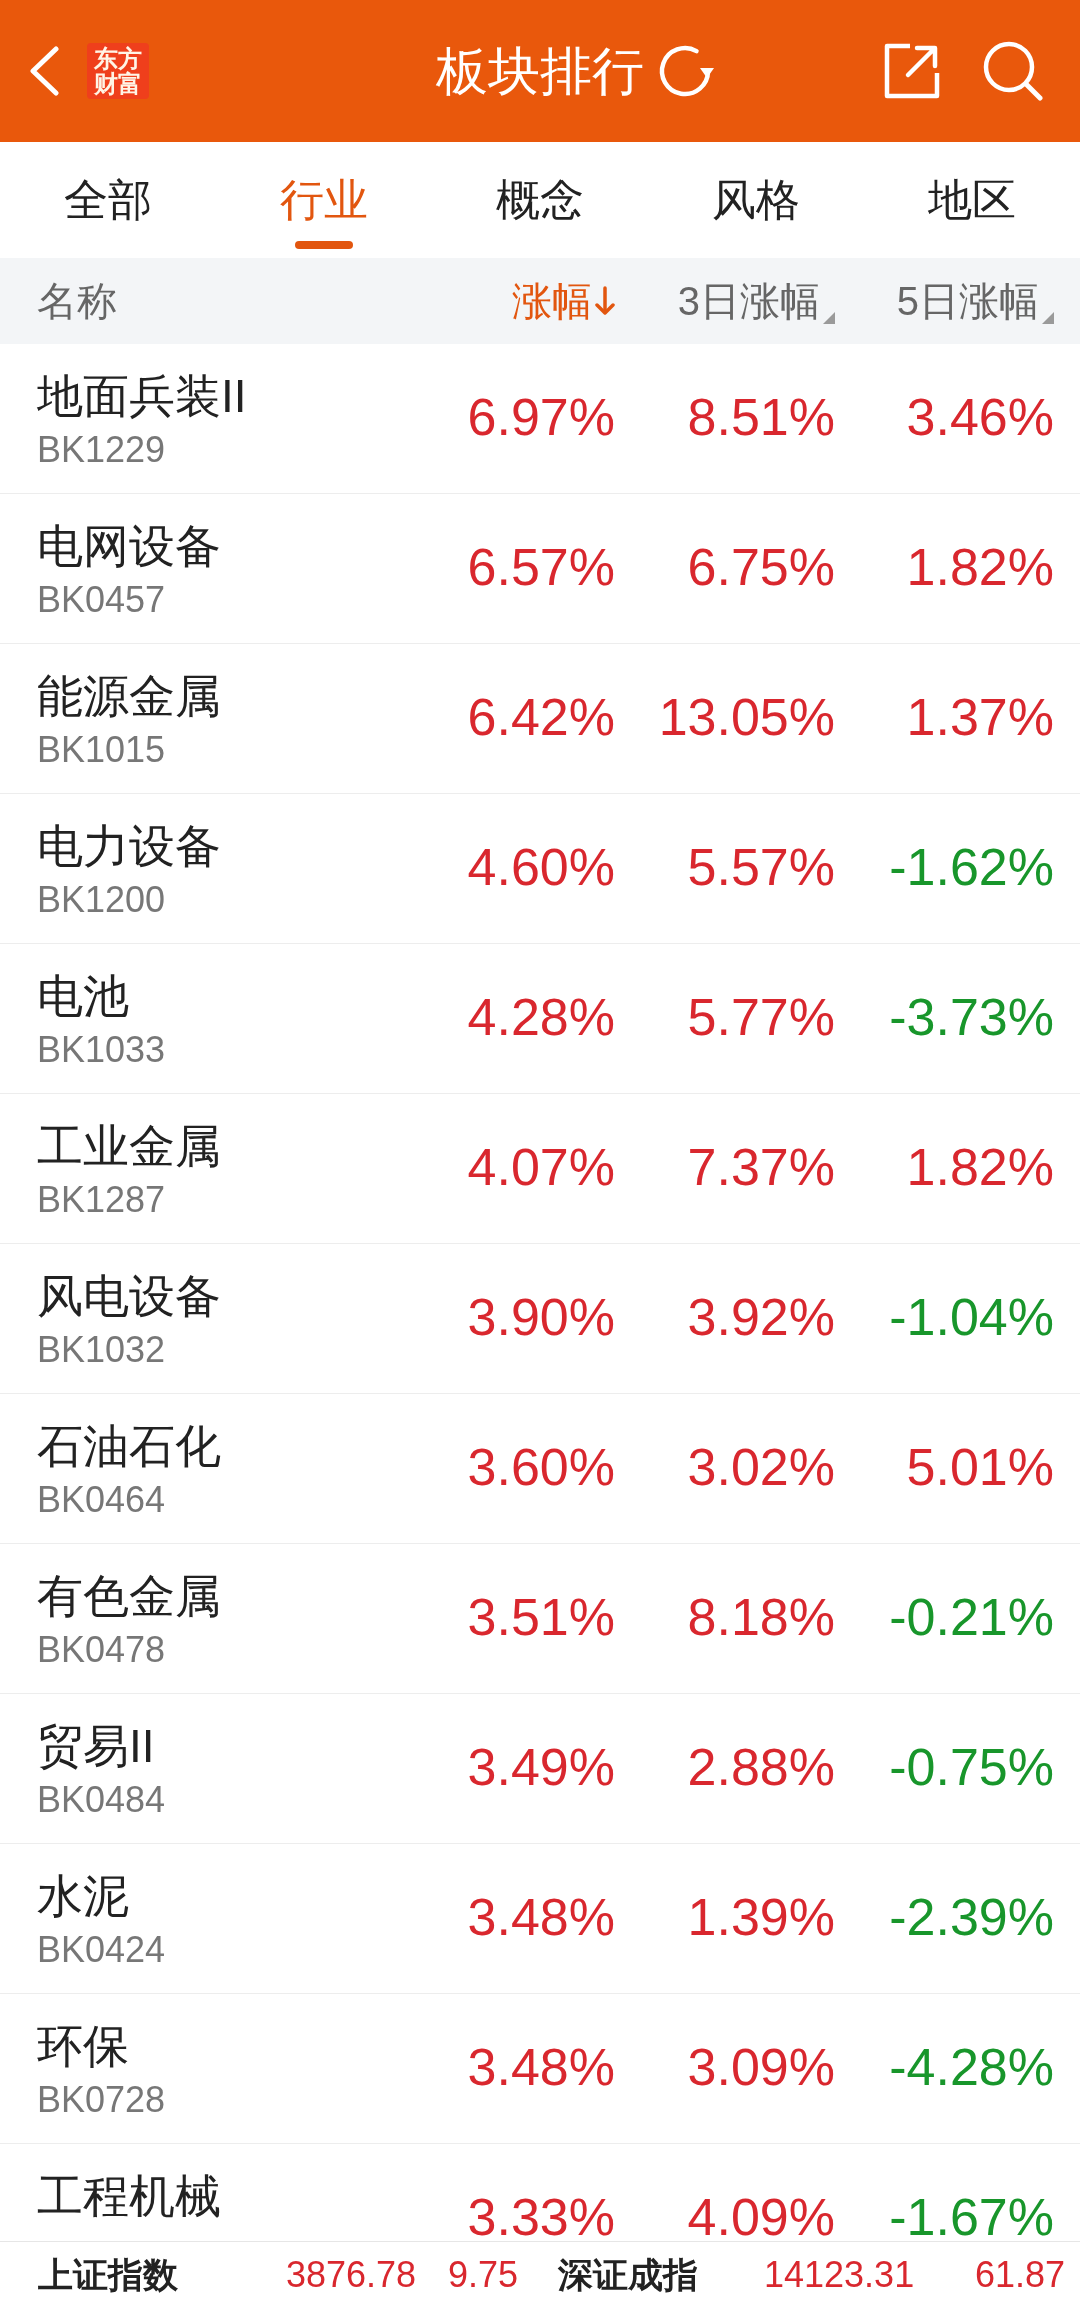 Image resolution: width=1080 pixels, height=2308 pixels. Describe the element at coordinates (605, 301) in the screenshot. I see `arrow-down-icon` at that location.